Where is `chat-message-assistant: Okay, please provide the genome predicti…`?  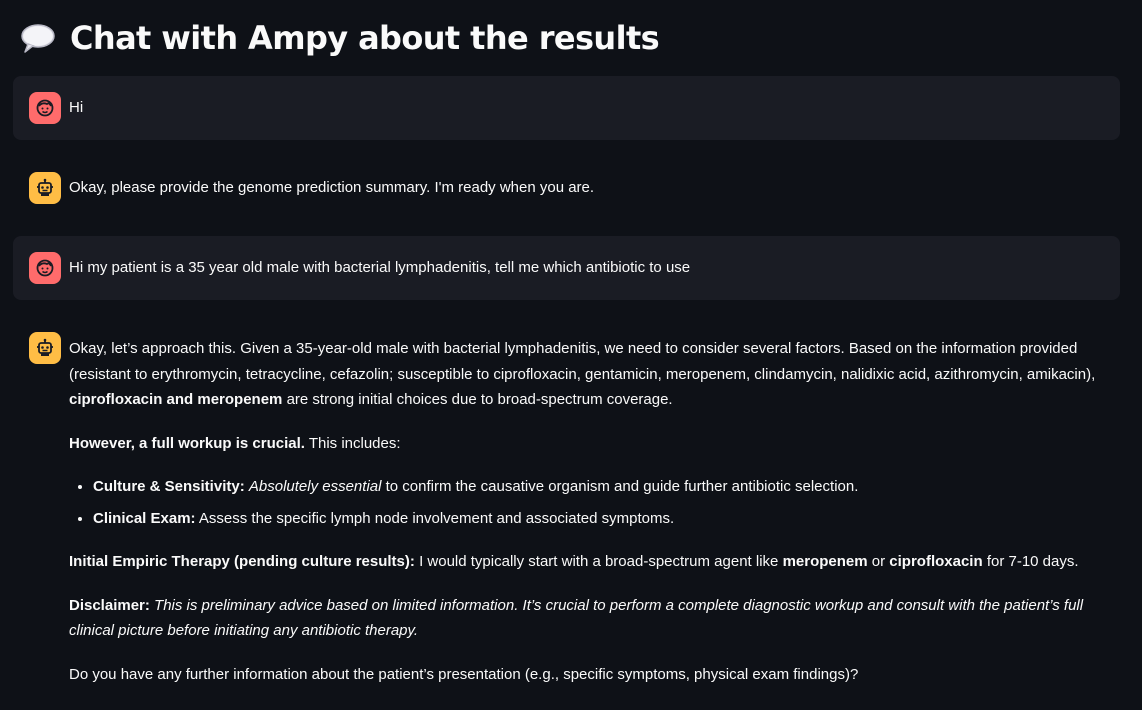 chat-message-assistant: Okay, please provide the genome predicti… is located at coordinates (566, 188).